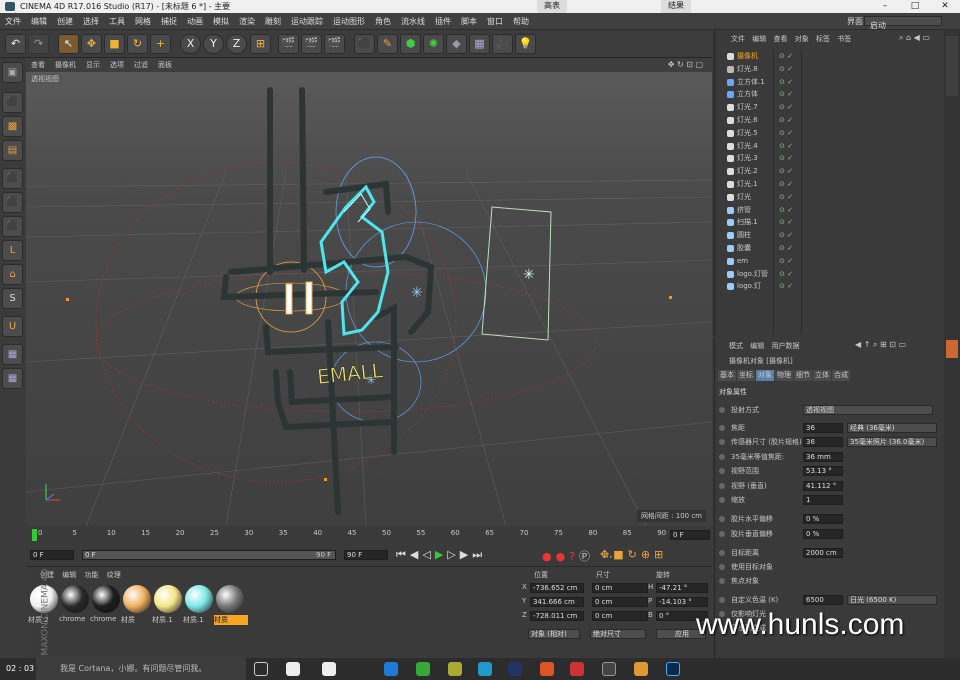 The image size is (960, 680). I want to click on object-row: 胶囊 ⊙ ✓, so click(829, 248).